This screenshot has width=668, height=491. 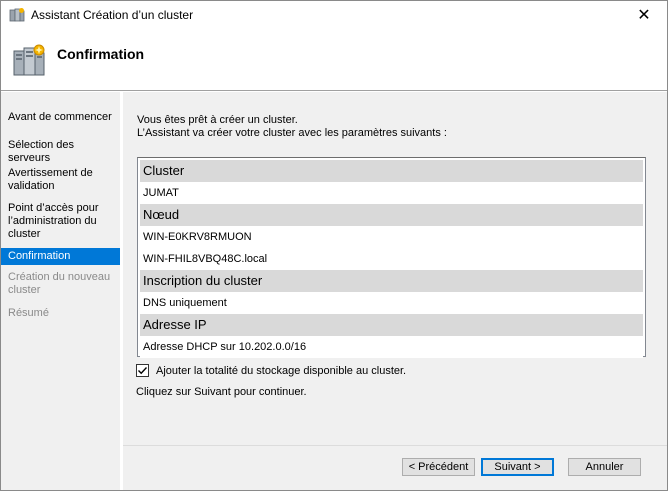 What do you see at coordinates (60, 313) in the screenshot?
I see `sidebar-item-summary: Résumé` at bounding box center [60, 313].